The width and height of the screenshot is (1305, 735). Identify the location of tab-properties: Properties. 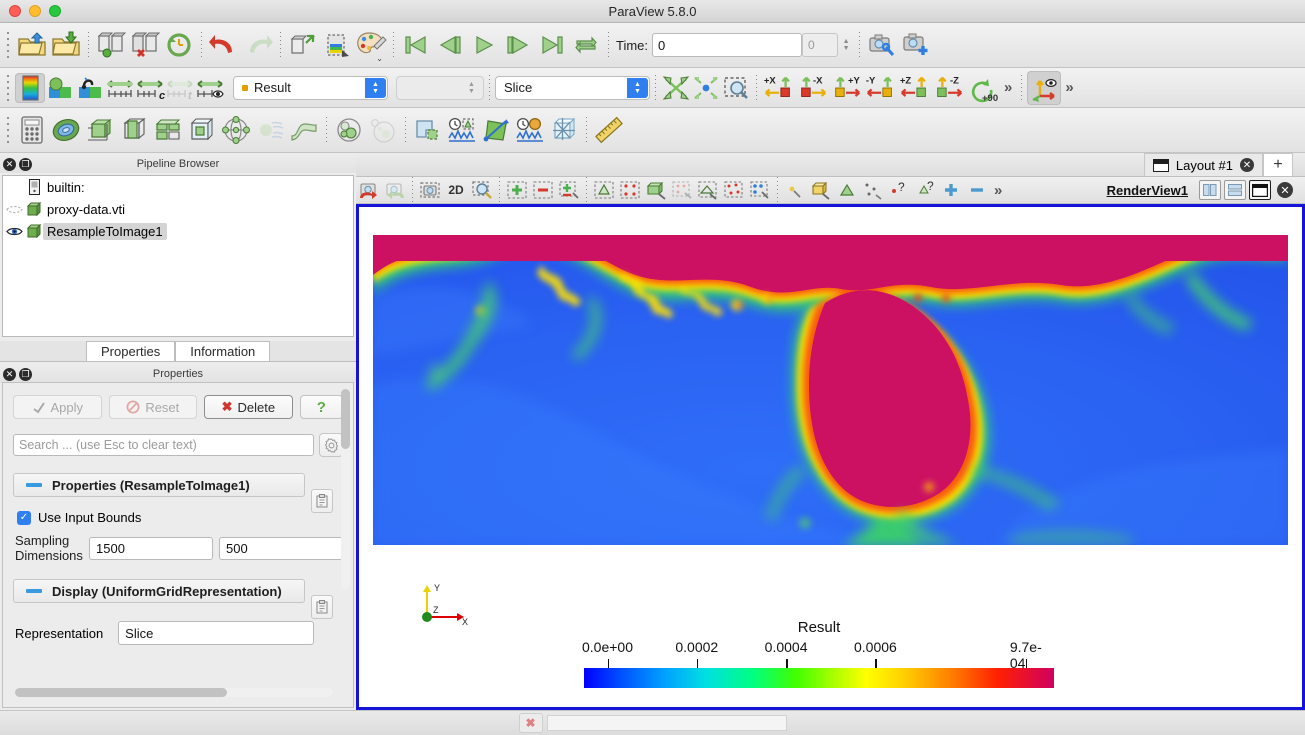
(131, 351).